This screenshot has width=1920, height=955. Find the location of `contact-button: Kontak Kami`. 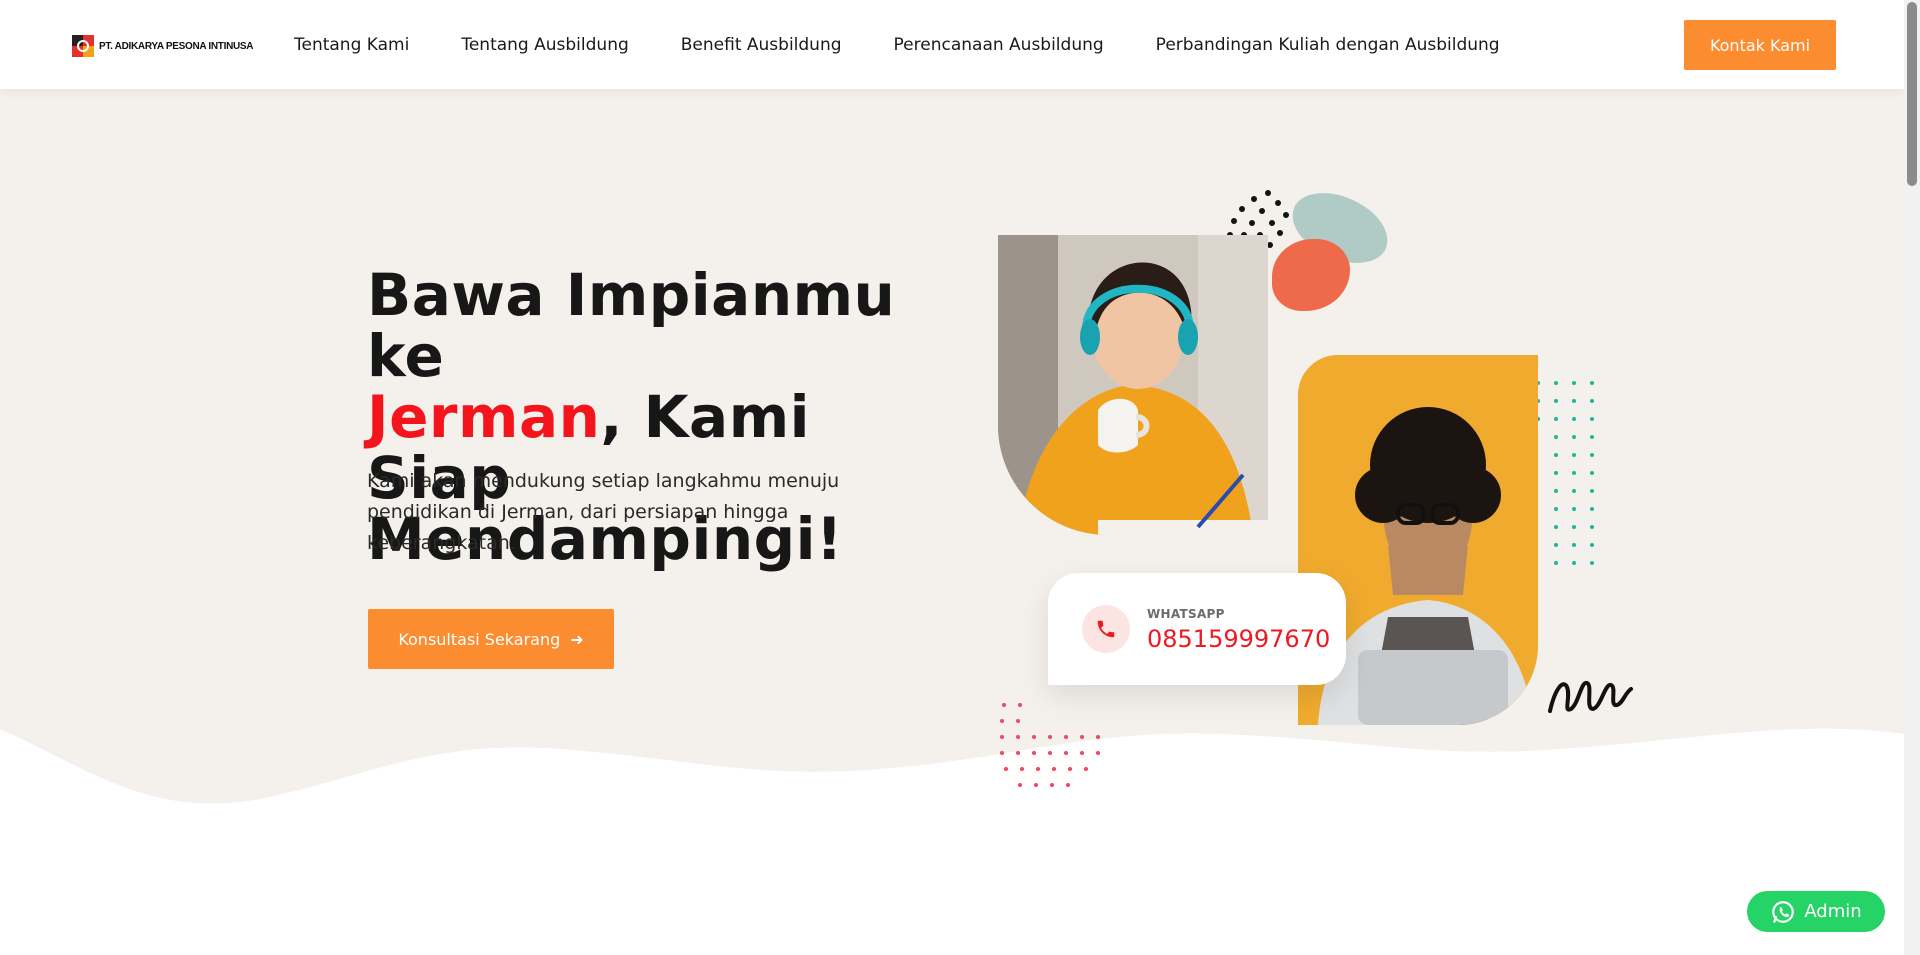

contact-button: Kontak Kami is located at coordinates (1760, 45).